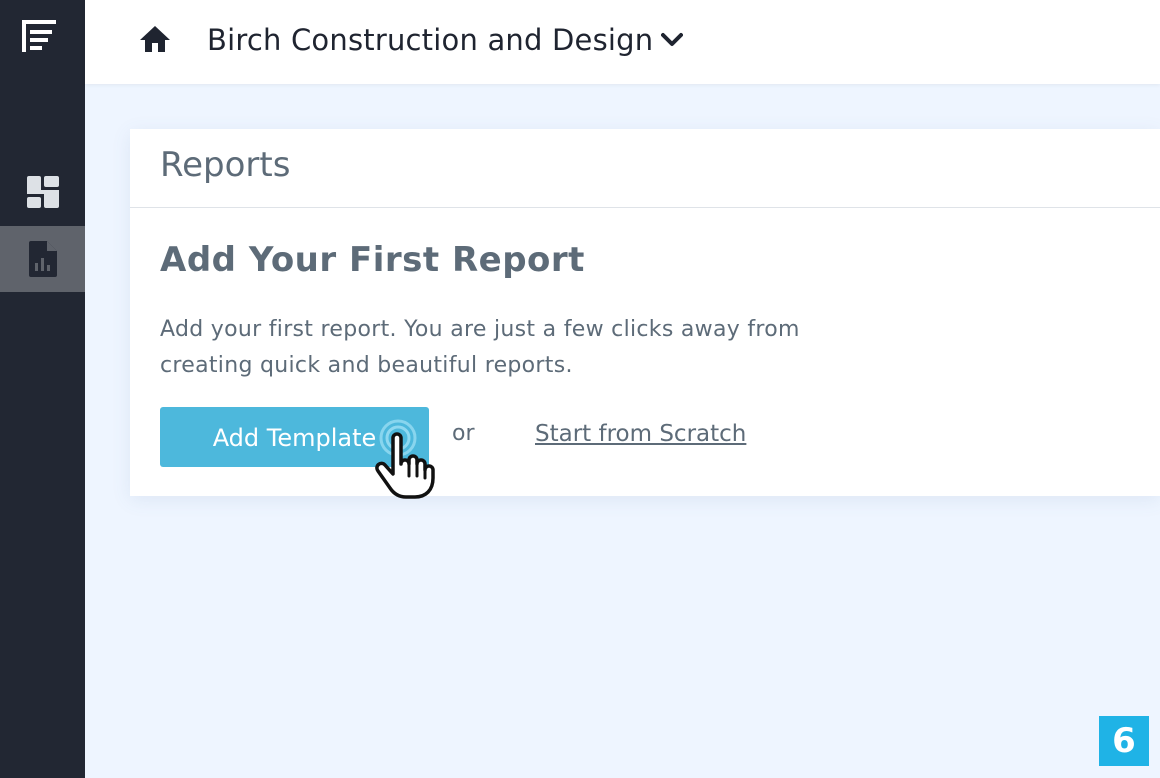 The width and height of the screenshot is (1160, 778). What do you see at coordinates (294, 437) in the screenshot?
I see `add-template-button: Add Template` at bounding box center [294, 437].